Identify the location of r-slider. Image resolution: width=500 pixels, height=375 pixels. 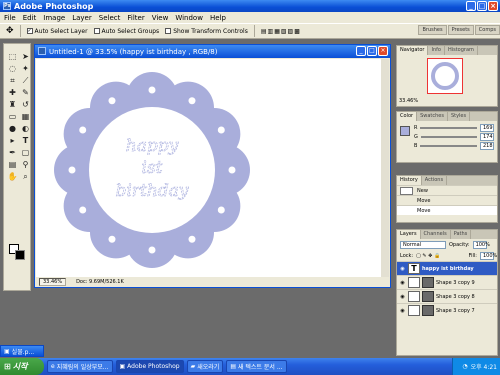
(448, 127).